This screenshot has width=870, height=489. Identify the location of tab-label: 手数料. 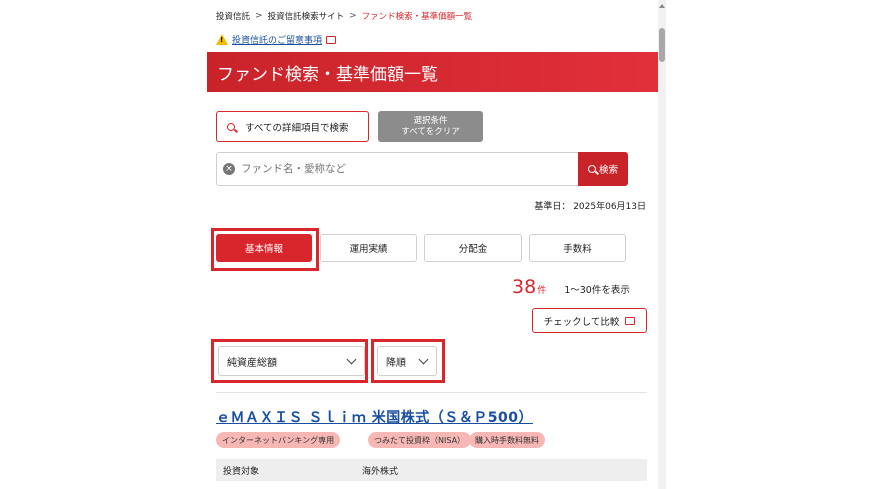
(577, 249).